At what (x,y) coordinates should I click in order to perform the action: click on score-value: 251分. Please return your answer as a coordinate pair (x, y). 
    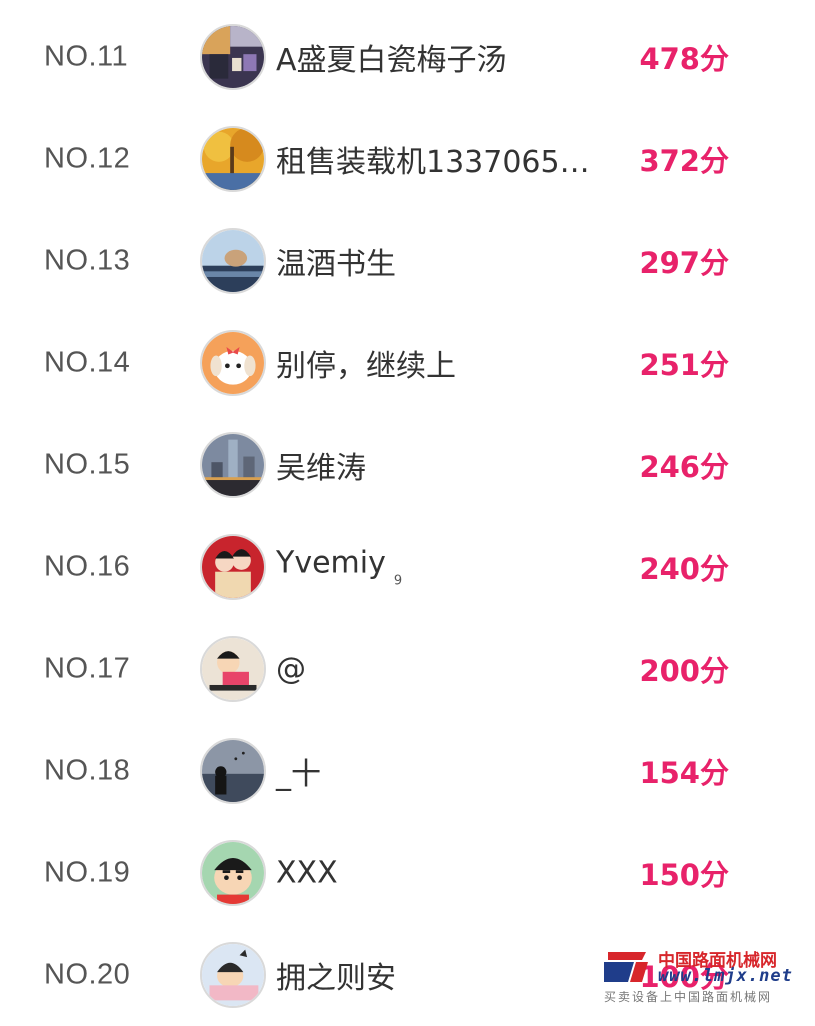
    Looking at the image, I should click on (684, 365).